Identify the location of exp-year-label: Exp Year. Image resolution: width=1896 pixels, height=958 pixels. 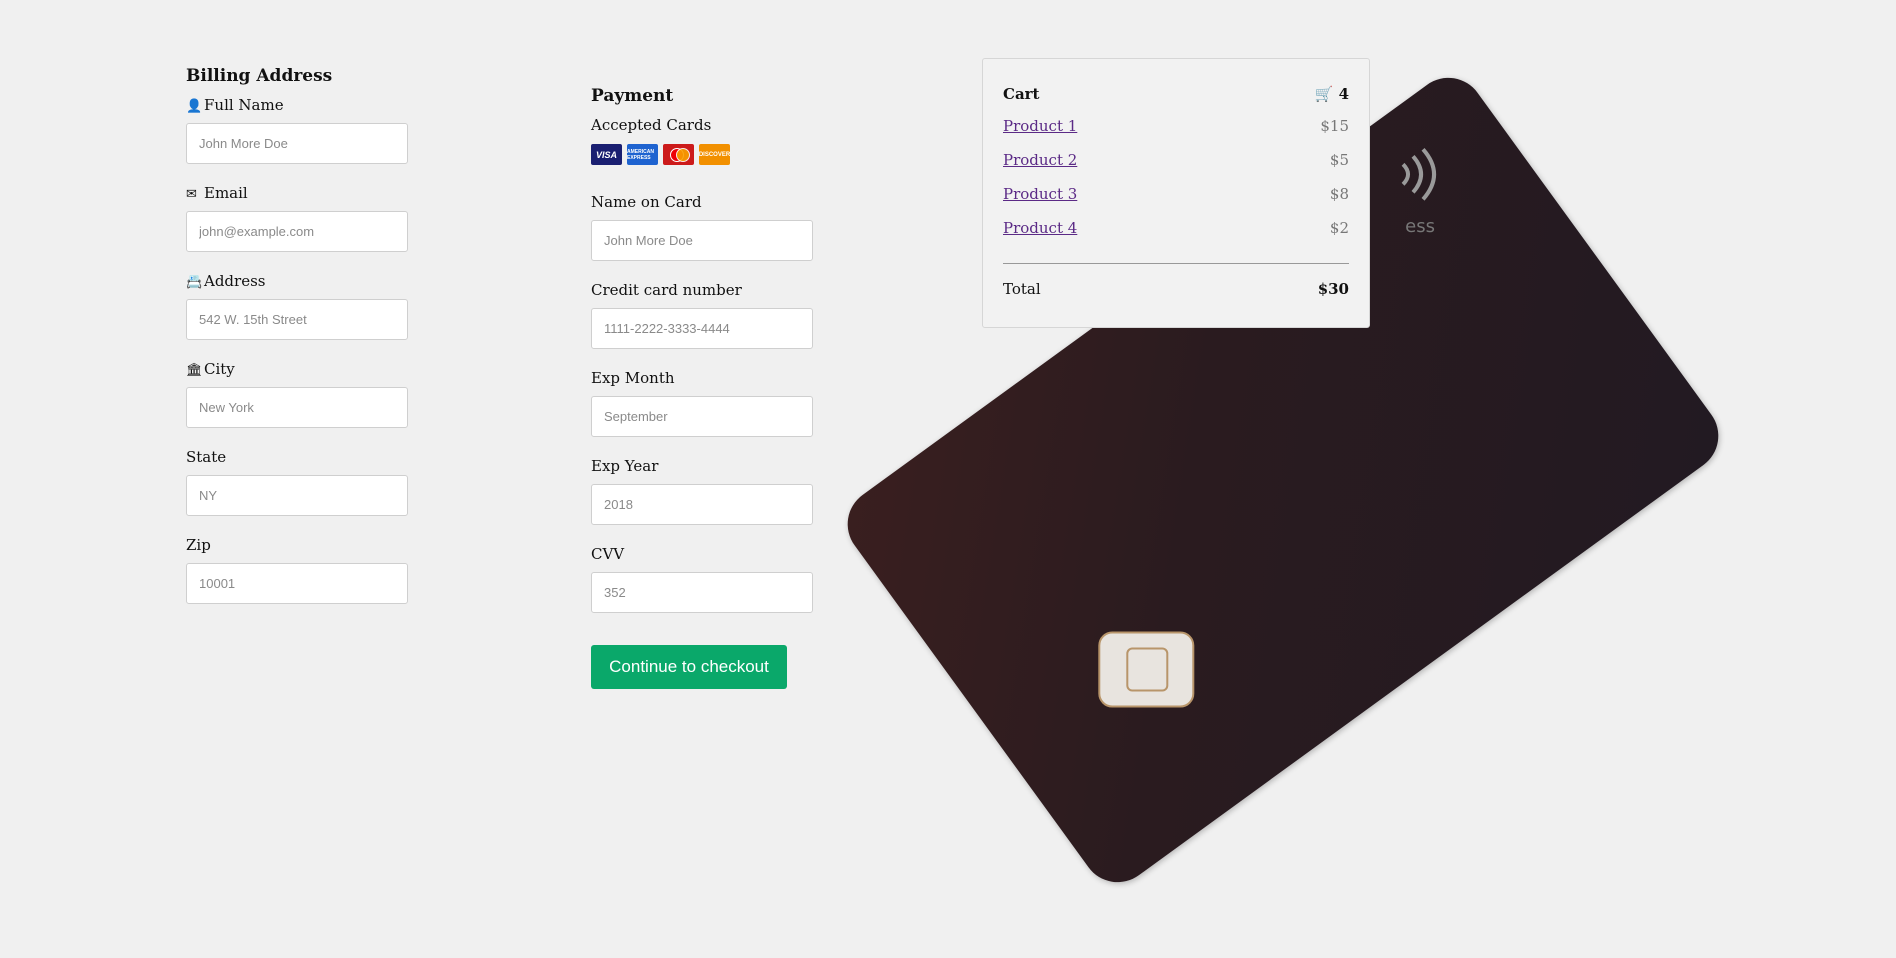
(625, 466).